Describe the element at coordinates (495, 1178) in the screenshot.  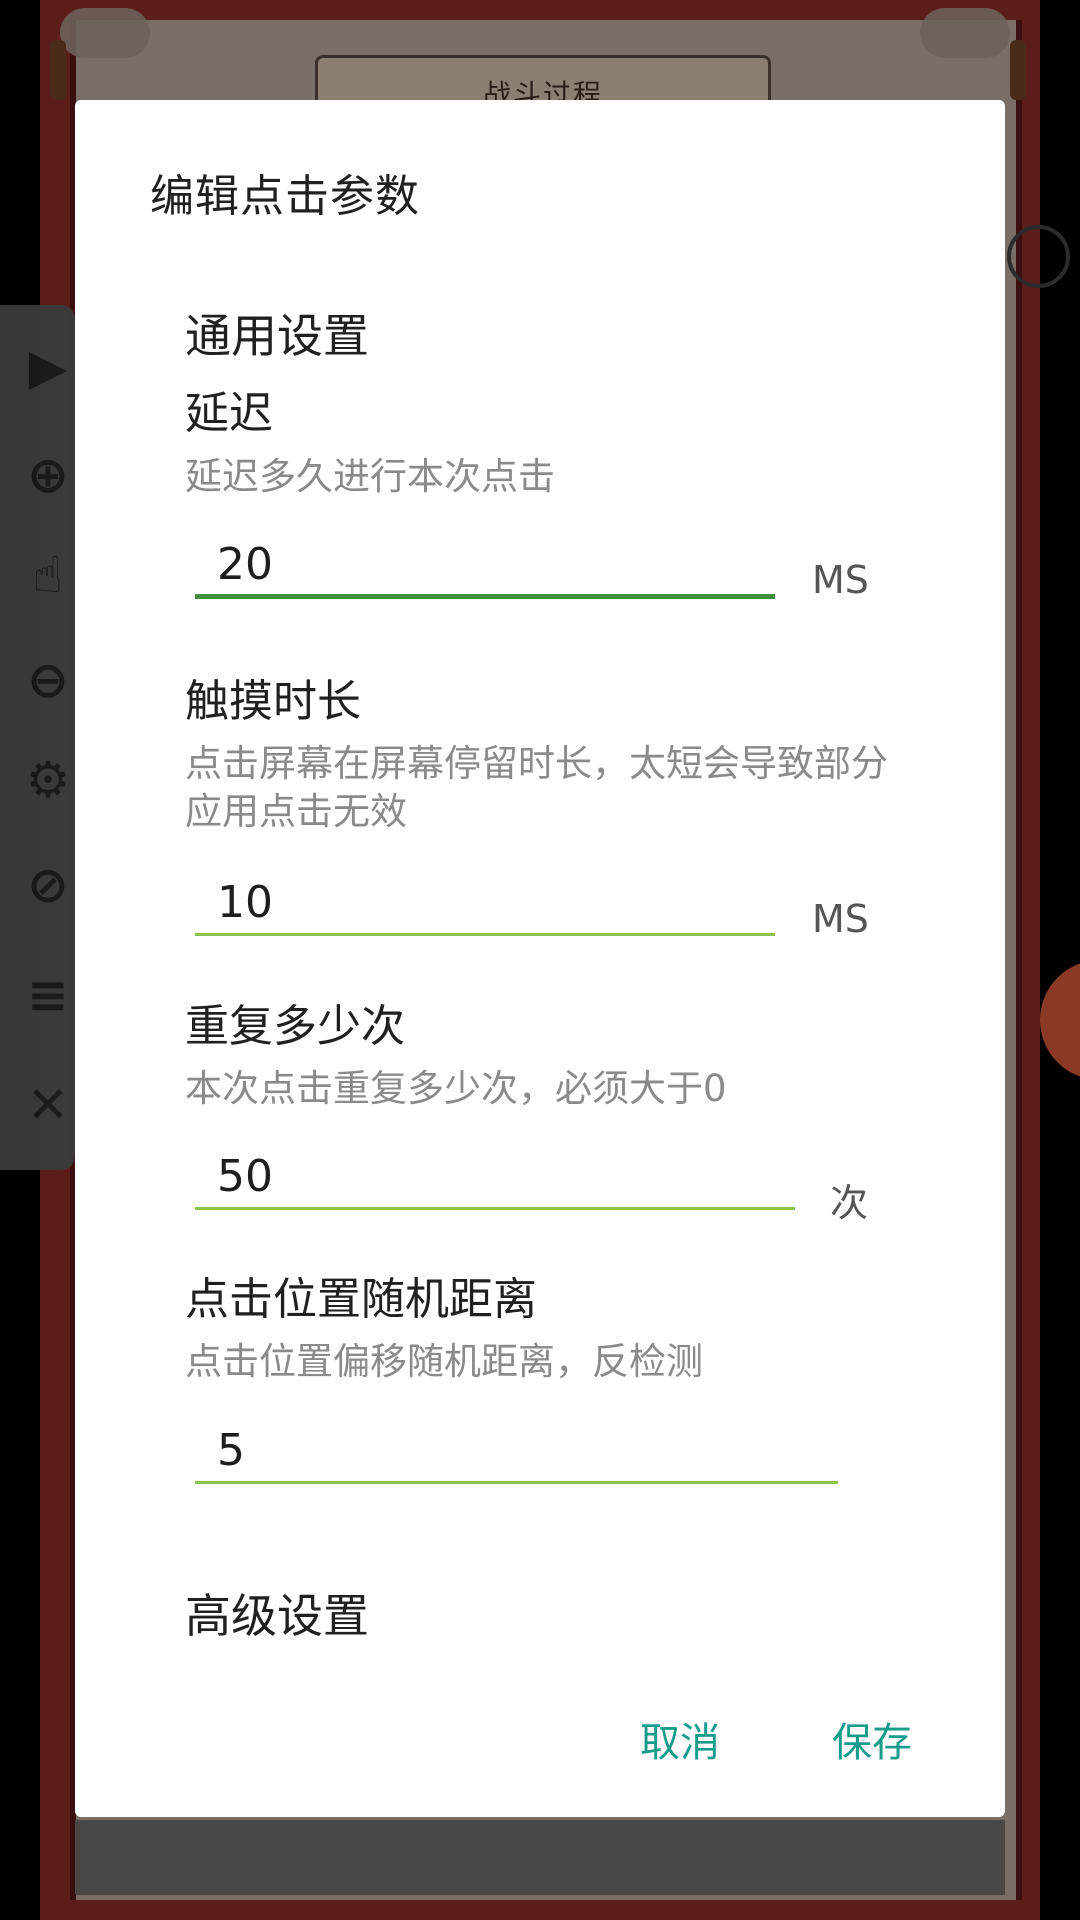
I see `repeat-input` at that location.